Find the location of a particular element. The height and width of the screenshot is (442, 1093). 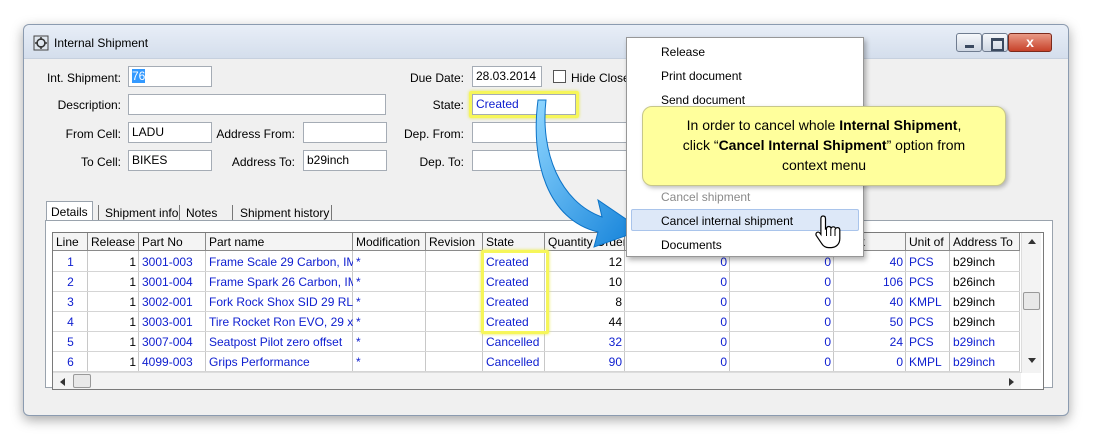

table-cell: 12 is located at coordinates (585, 262).